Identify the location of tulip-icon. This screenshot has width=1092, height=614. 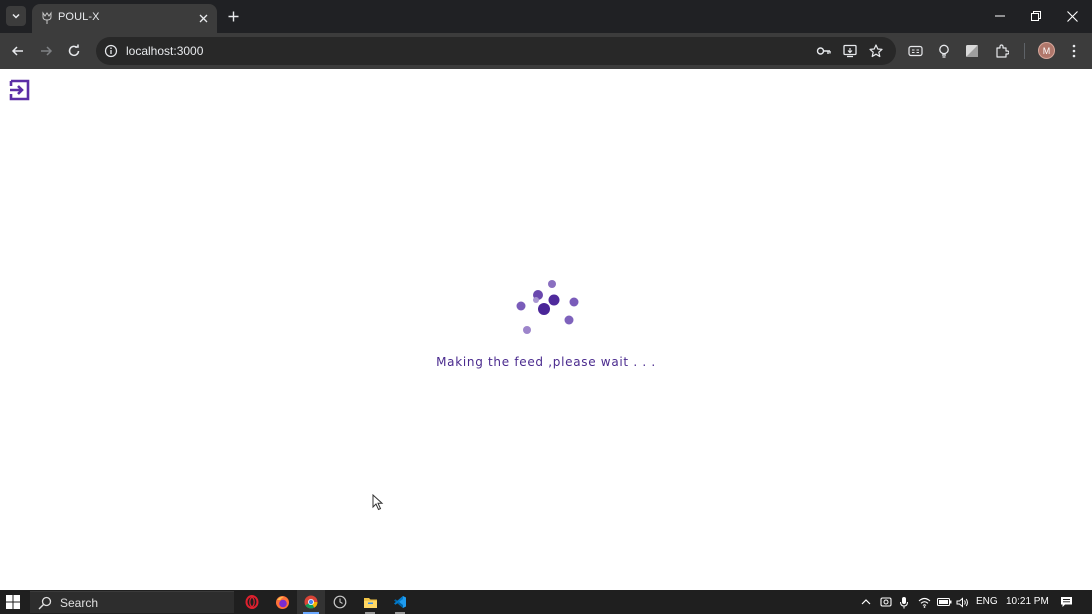
(47, 17).